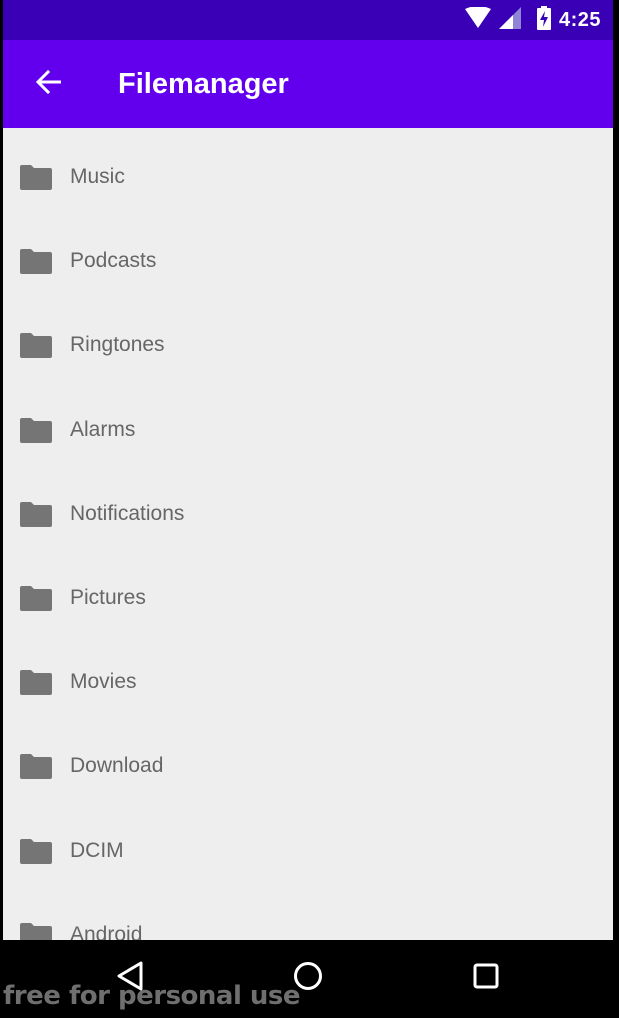  I want to click on status-time: 4:25, so click(579, 19).